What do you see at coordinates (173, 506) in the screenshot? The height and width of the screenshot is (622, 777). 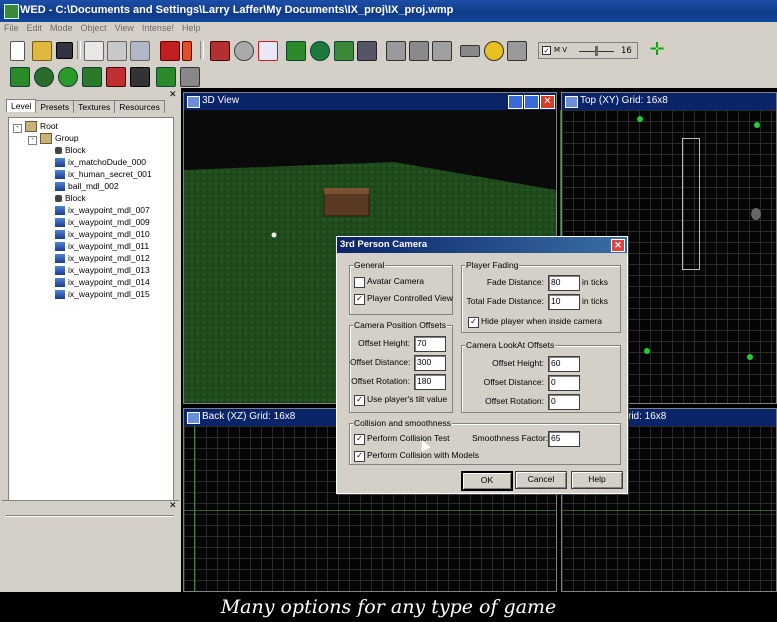 I see `properties-close-icon: ✕` at bounding box center [173, 506].